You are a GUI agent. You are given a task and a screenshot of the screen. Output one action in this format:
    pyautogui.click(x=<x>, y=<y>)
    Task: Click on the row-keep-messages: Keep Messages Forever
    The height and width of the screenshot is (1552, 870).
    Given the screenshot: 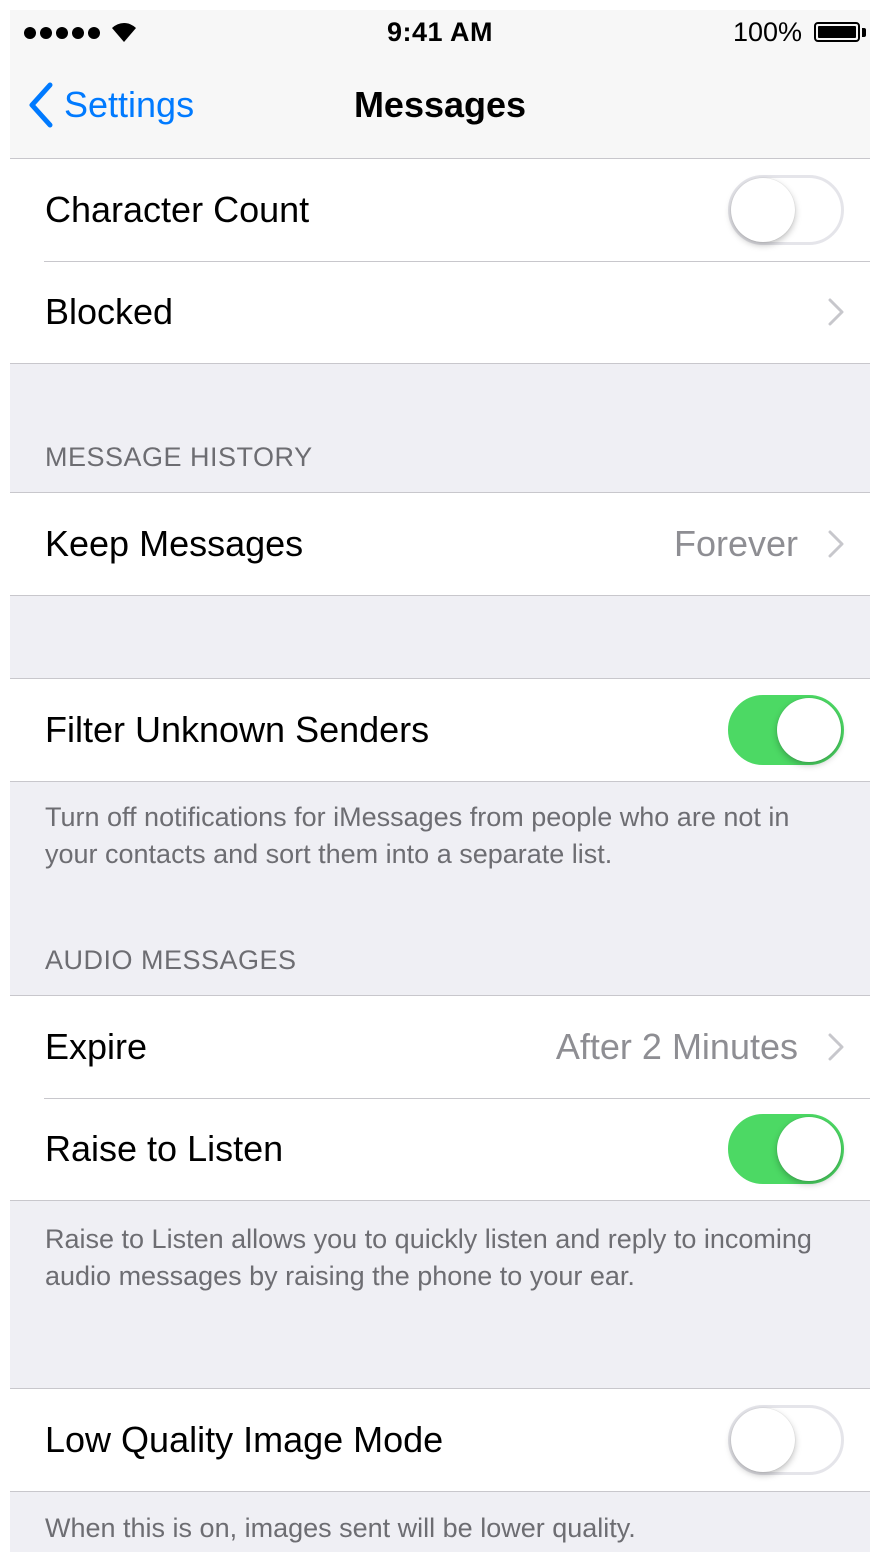 What is the action you would take?
    pyautogui.click(x=440, y=544)
    